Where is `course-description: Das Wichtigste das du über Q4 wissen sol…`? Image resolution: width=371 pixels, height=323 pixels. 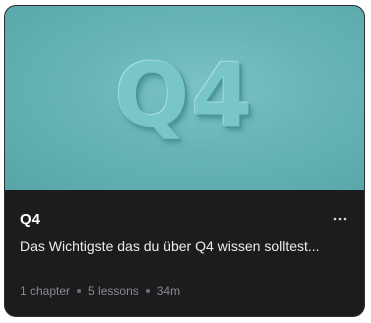 course-description: Das Wichtigste das du über Q4 wissen sol… is located at coordinates (170, 246).